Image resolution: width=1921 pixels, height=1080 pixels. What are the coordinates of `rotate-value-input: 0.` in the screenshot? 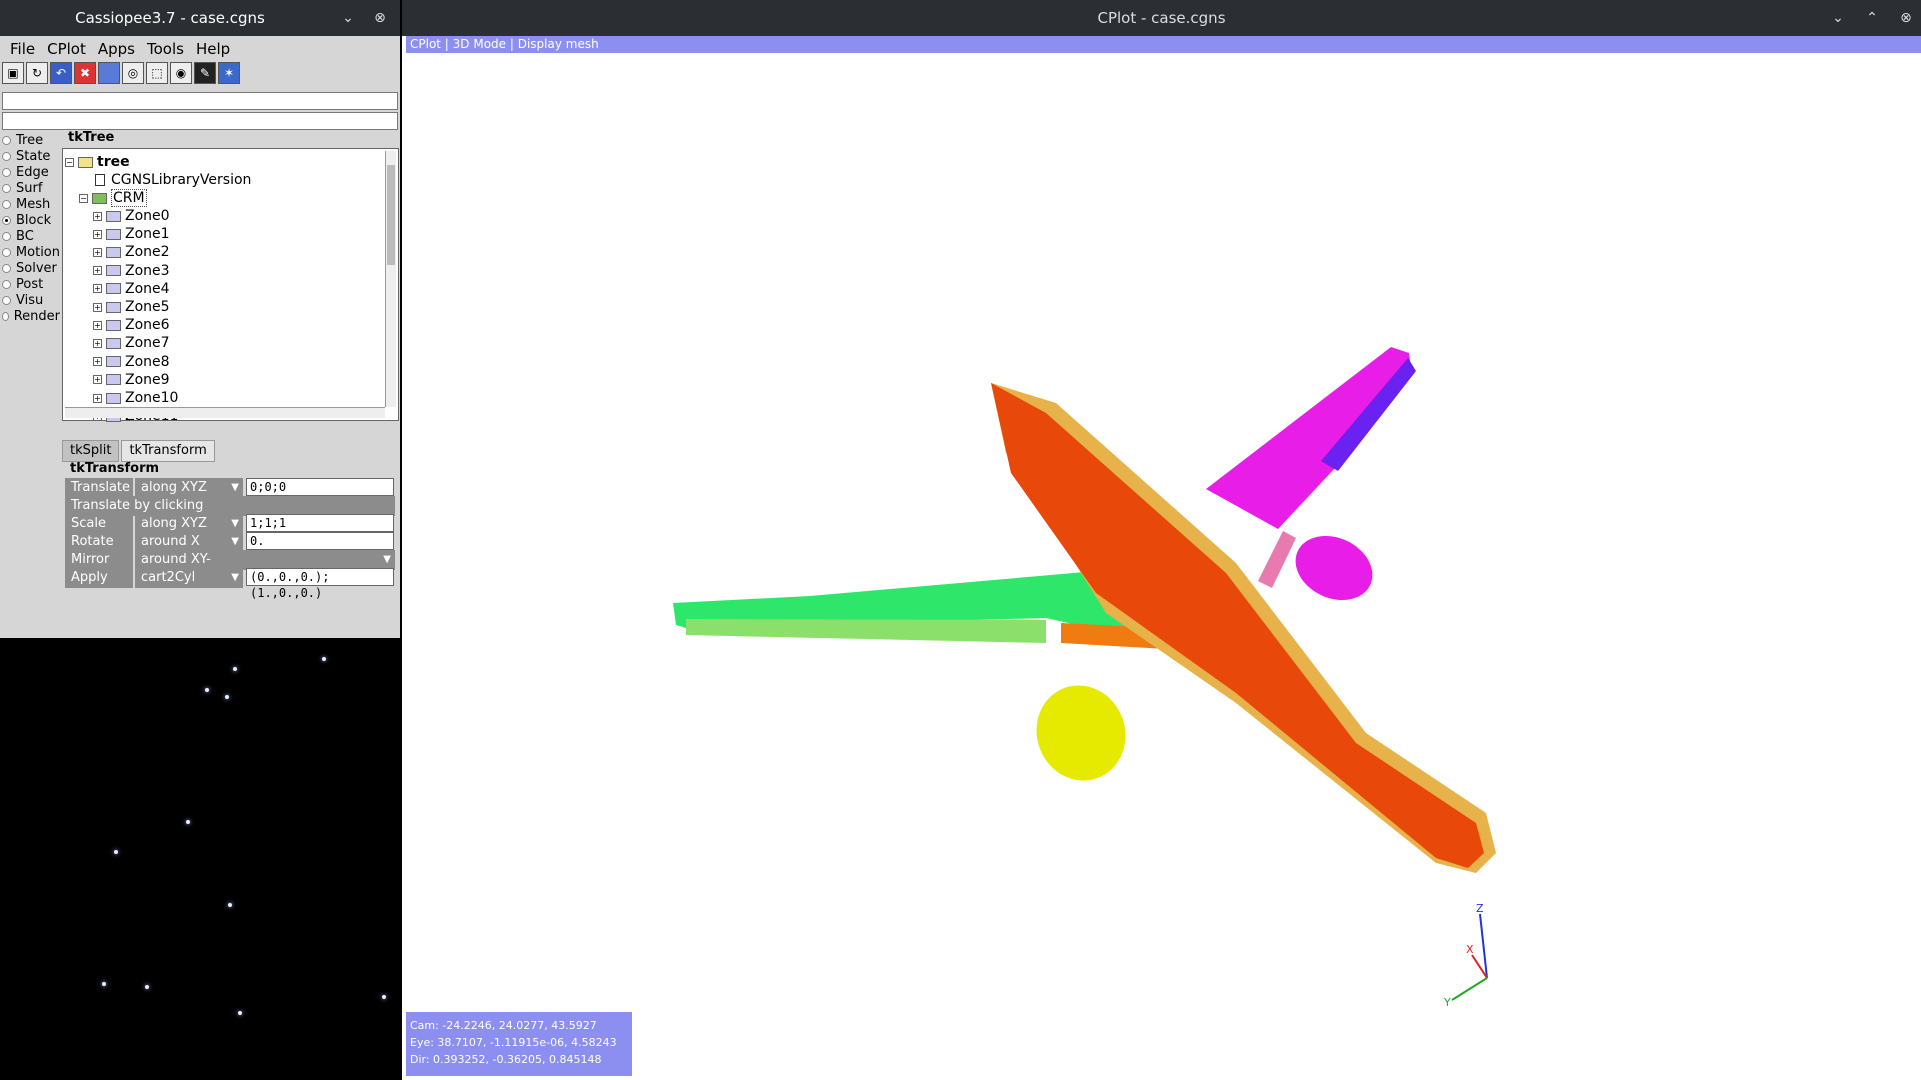 It's located at (320, 541).